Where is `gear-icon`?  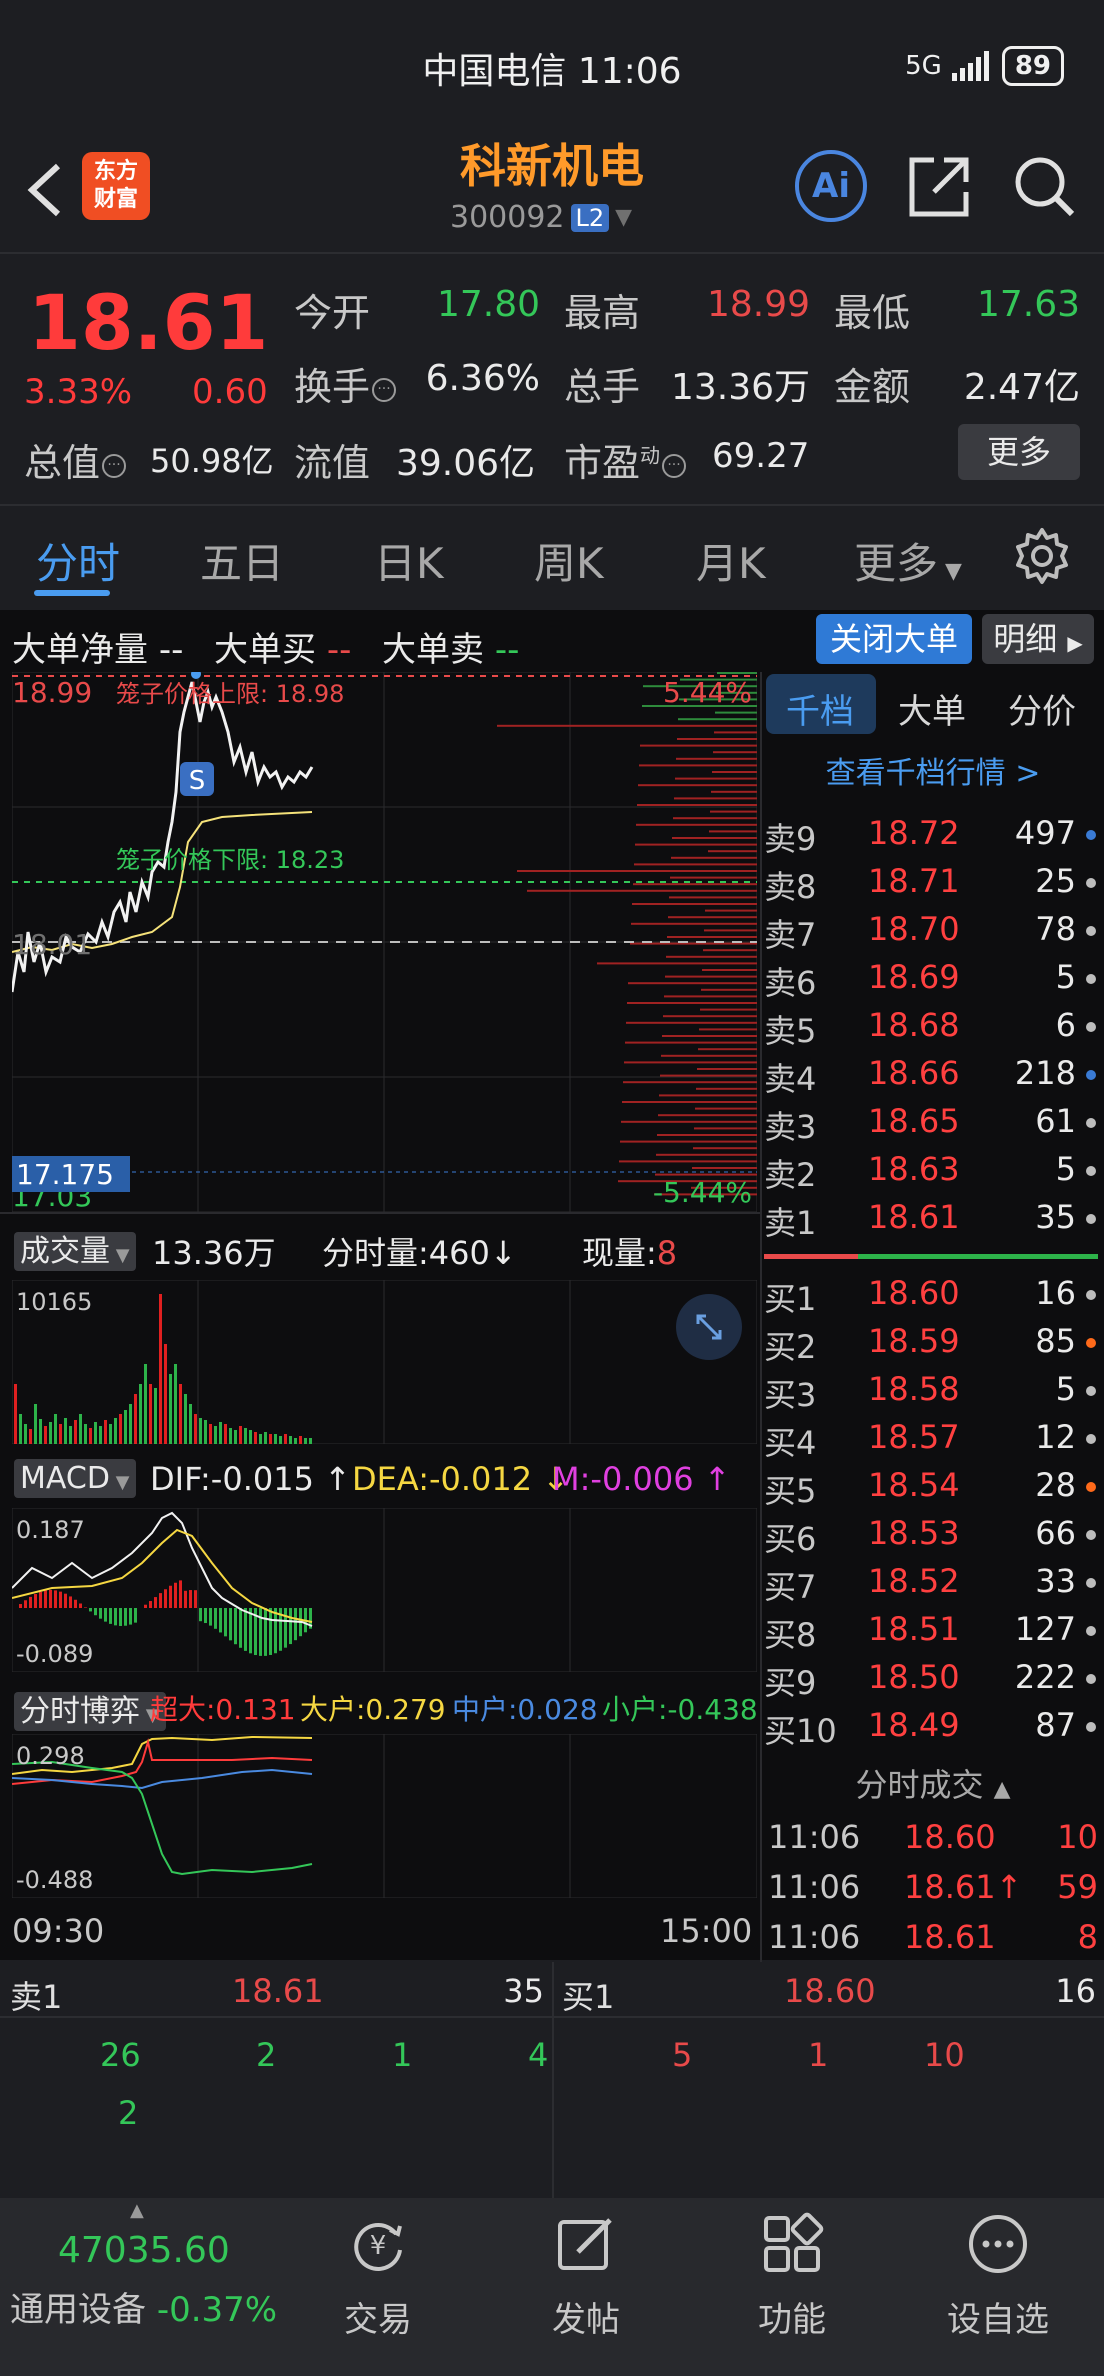
gear-icon is located at coordinates (1042, 556).